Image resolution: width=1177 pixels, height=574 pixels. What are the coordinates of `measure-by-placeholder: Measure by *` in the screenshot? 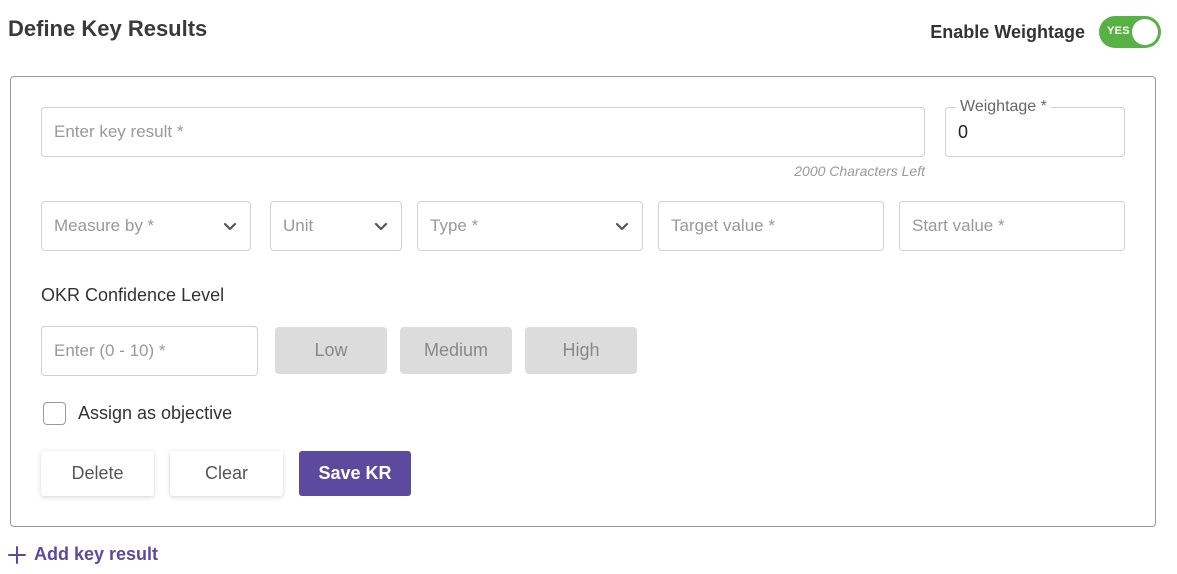 It's located at (104, 225).